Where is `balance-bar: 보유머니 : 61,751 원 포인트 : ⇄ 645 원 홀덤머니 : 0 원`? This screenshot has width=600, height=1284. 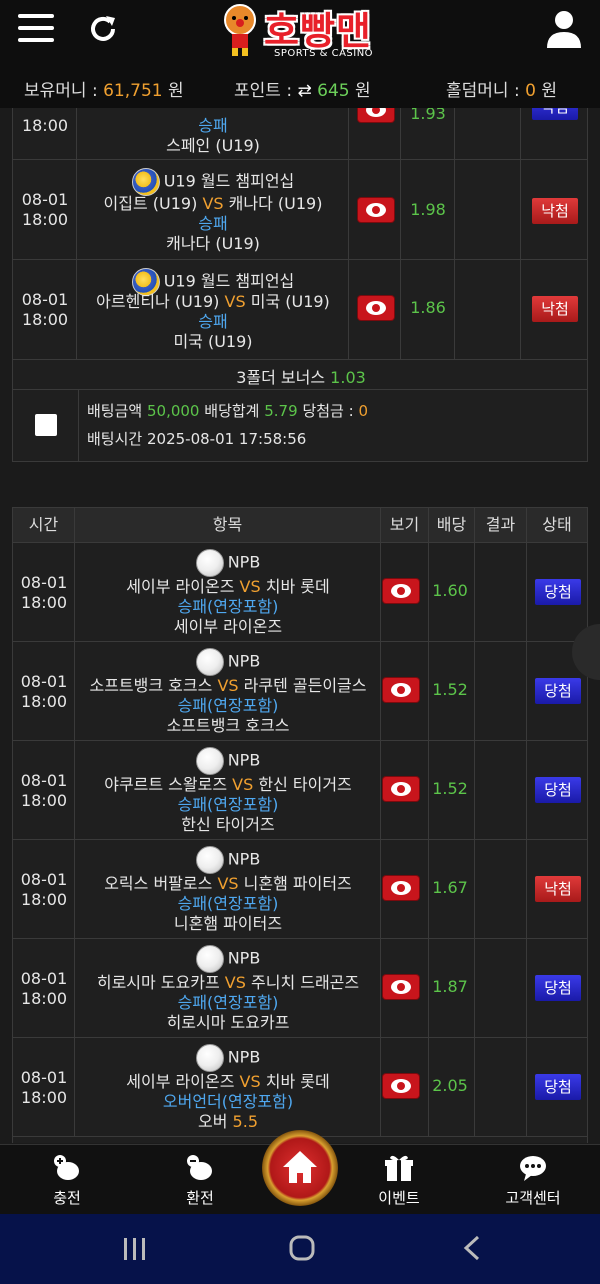
balance-bar: 보유머니 : 61,751 원 포인트 : ⇄ 645 원 홀덤머니 : 0 원 is located at coordinates (300, 89).